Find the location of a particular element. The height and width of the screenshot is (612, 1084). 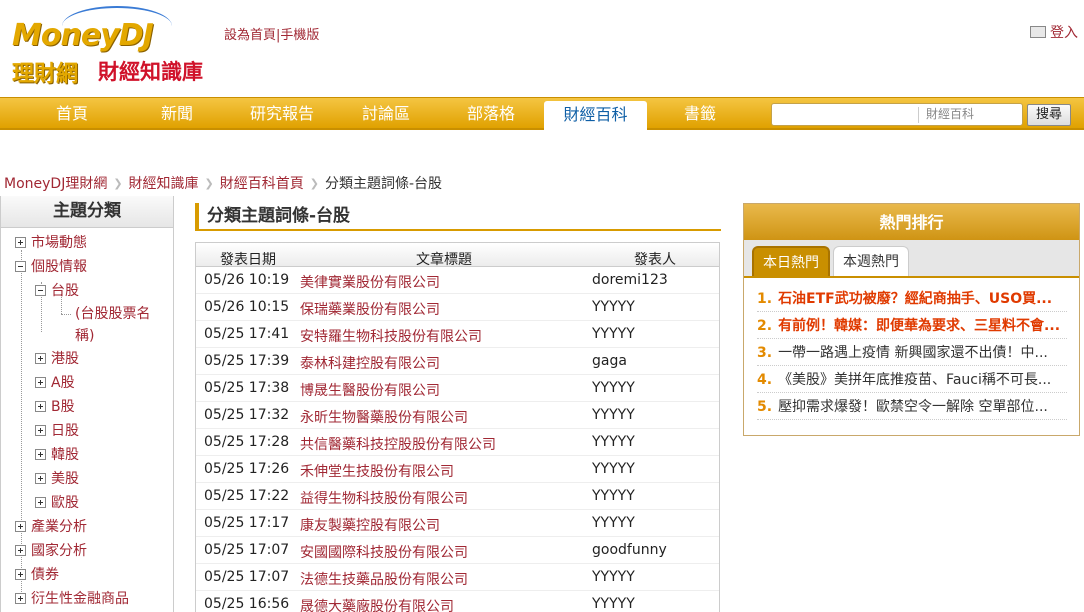

row-date: 05/25 17:38 is located at coordinates (247, 388).